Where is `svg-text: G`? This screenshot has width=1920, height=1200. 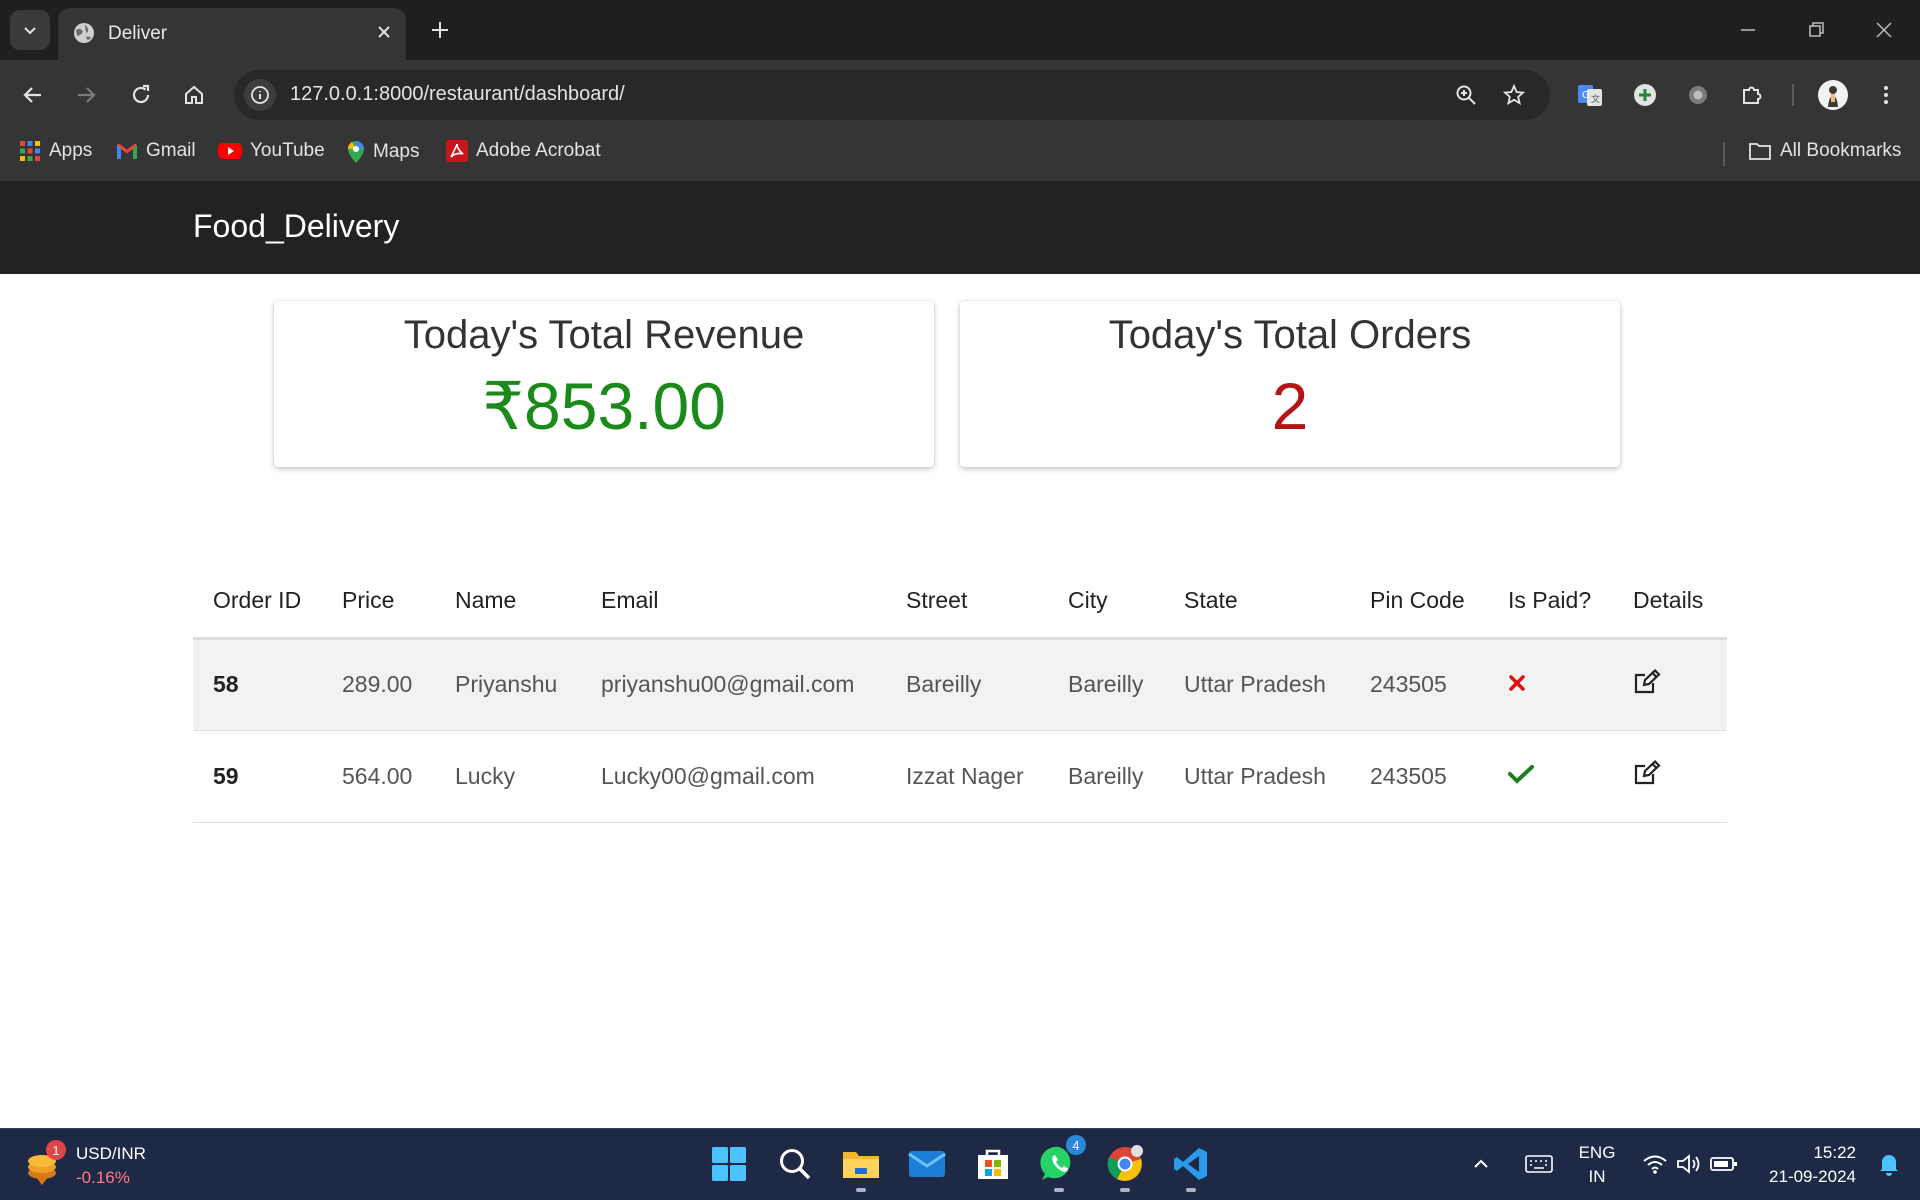 svg-text: G is located at coordinates (1586, 95).